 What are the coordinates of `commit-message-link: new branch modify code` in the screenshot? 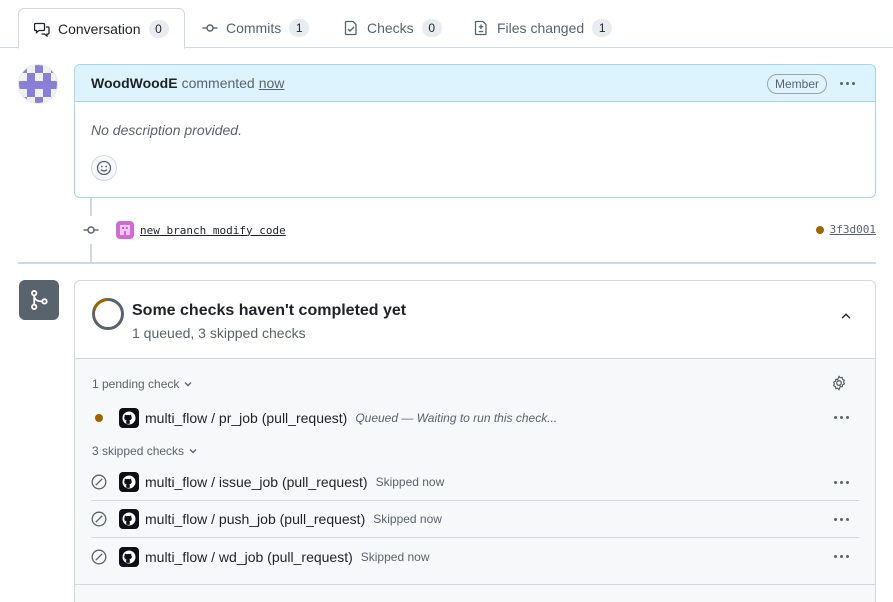 It's located at (213, 230).